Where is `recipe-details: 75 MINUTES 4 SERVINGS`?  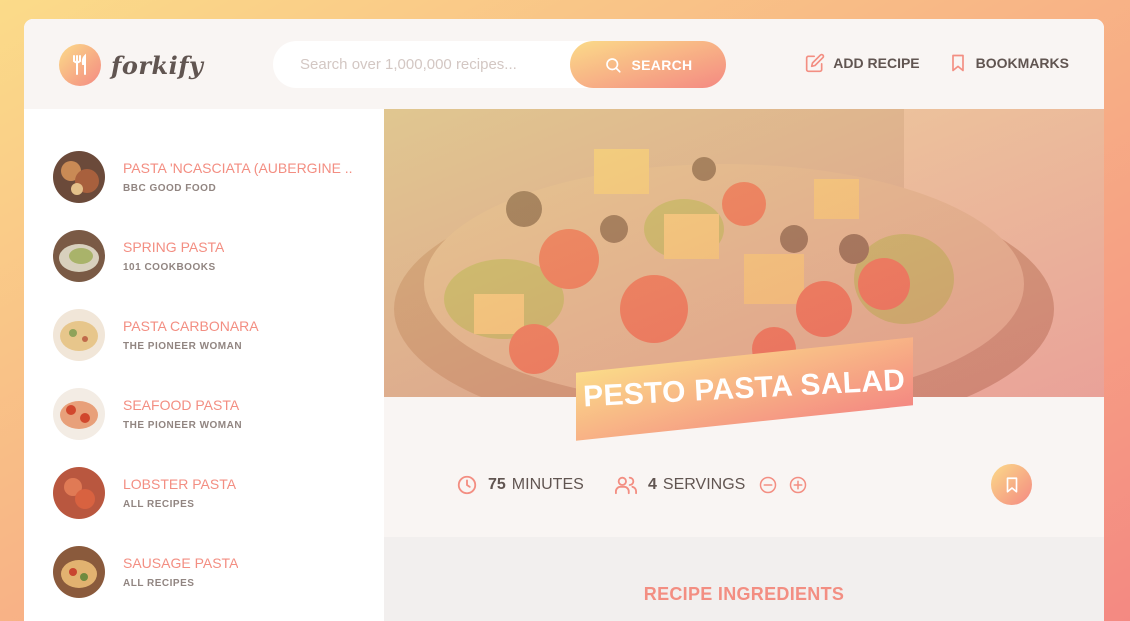
recipe-details: 75 MINUTES 4 SERVINGS is located at coordinates (744, 485).